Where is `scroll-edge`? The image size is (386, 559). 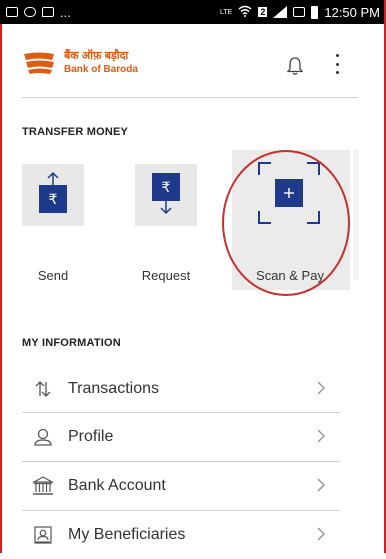
scroll-edge is located at coordinates (356, 215).